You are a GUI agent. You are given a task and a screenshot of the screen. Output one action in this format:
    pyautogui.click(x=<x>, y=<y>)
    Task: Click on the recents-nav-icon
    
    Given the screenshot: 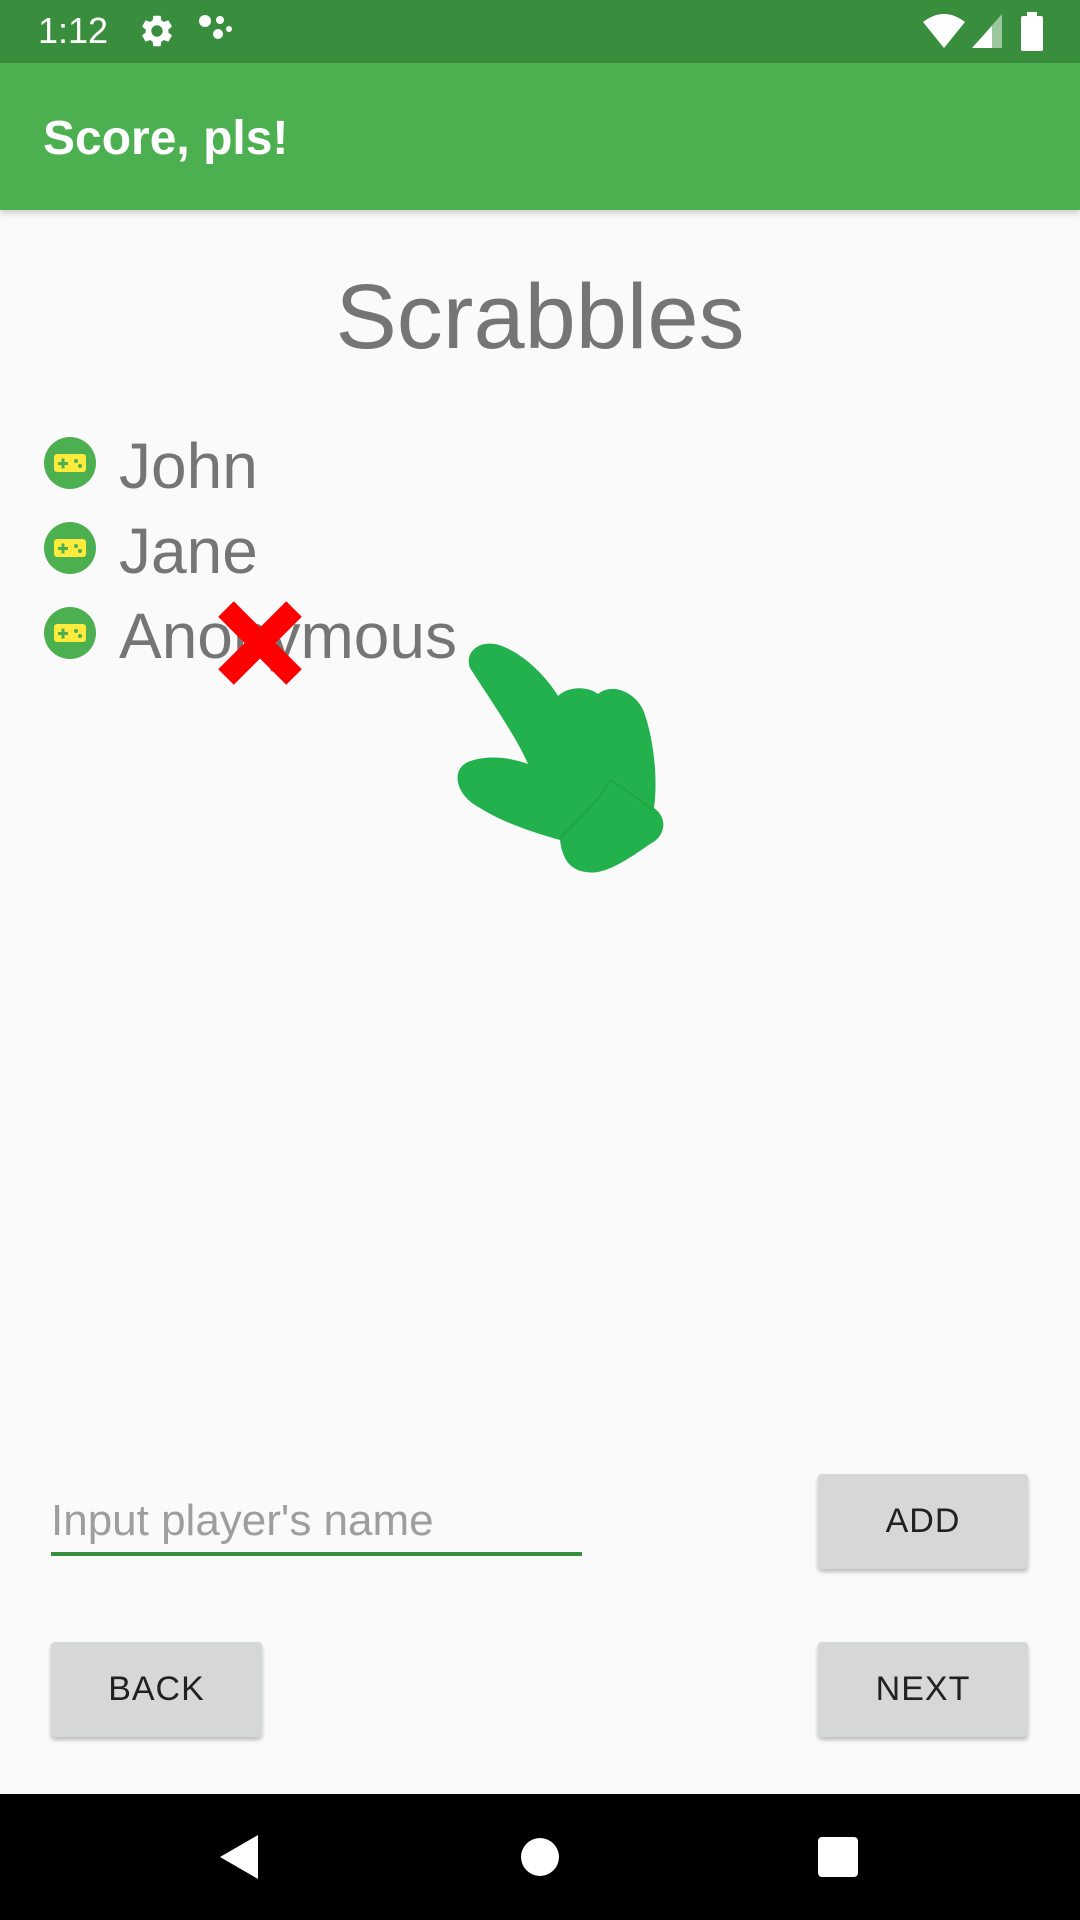 What is the action you would take?
    pyautogui.click(x=838, y=1857)
    